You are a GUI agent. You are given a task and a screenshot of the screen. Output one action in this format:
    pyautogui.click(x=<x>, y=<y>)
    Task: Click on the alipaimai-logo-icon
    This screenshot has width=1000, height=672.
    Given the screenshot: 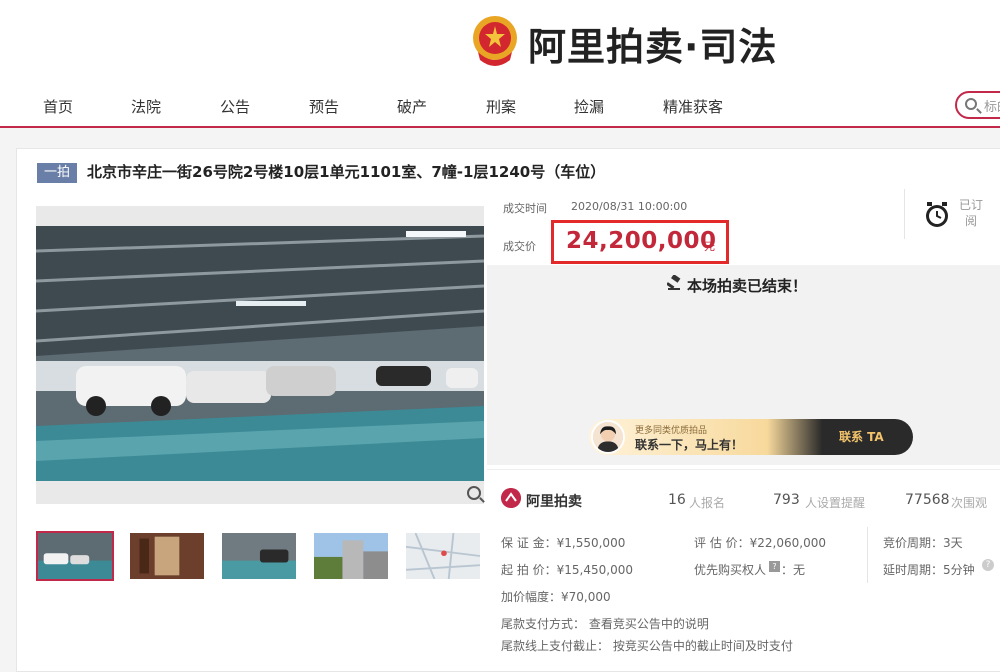 What is the action you would take?
    pyautogui.click(x=511, y=498)
    